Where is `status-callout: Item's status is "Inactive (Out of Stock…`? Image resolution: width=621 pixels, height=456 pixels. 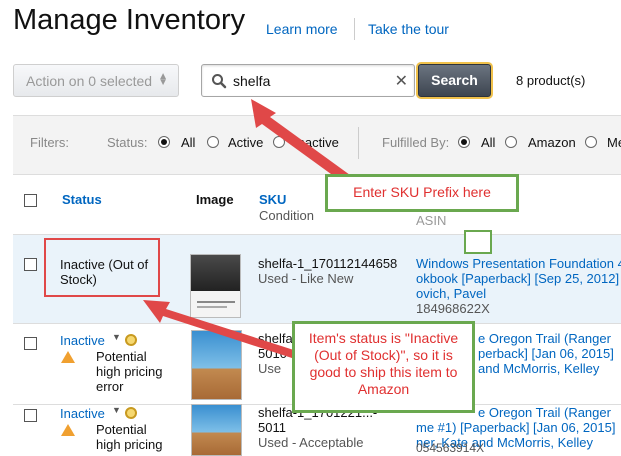 status-callout: Item's status is "Inactive (Out of Stock… is located at coordinates (383, 367).